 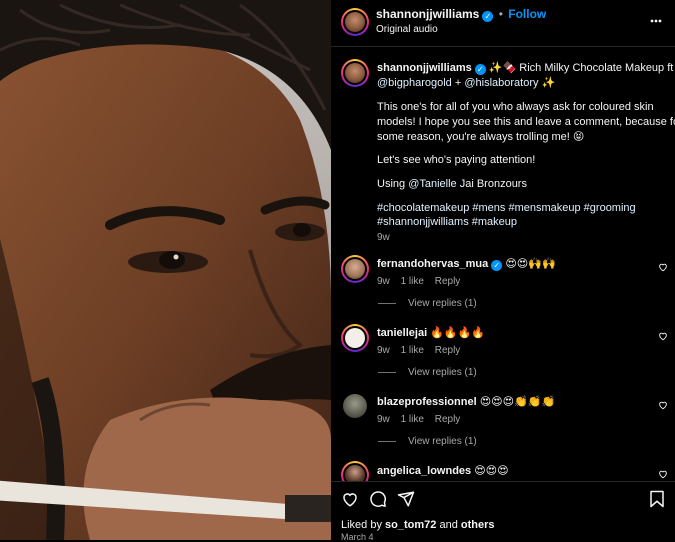 What do you see at coordinates (596, 68) in the screenshot?
I see `caption-title: Rich Milky Chocolate Makeup ft` at bounding box center [596, 68].